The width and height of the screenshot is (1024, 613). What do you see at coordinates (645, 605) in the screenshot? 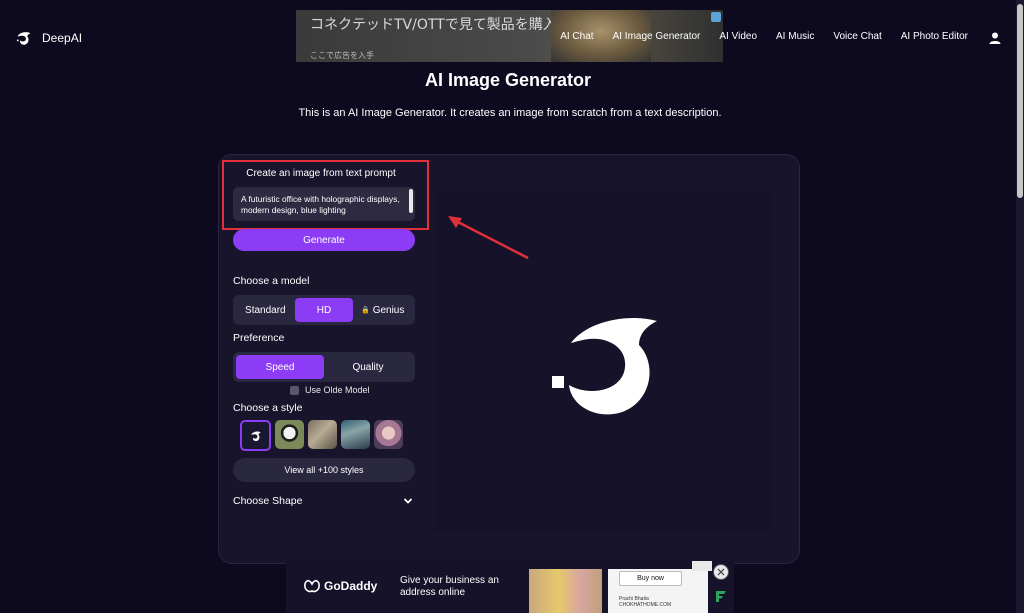
I see `ad-credit-site: CHOKHATHOME.COM` at bounding box center [645, 605].